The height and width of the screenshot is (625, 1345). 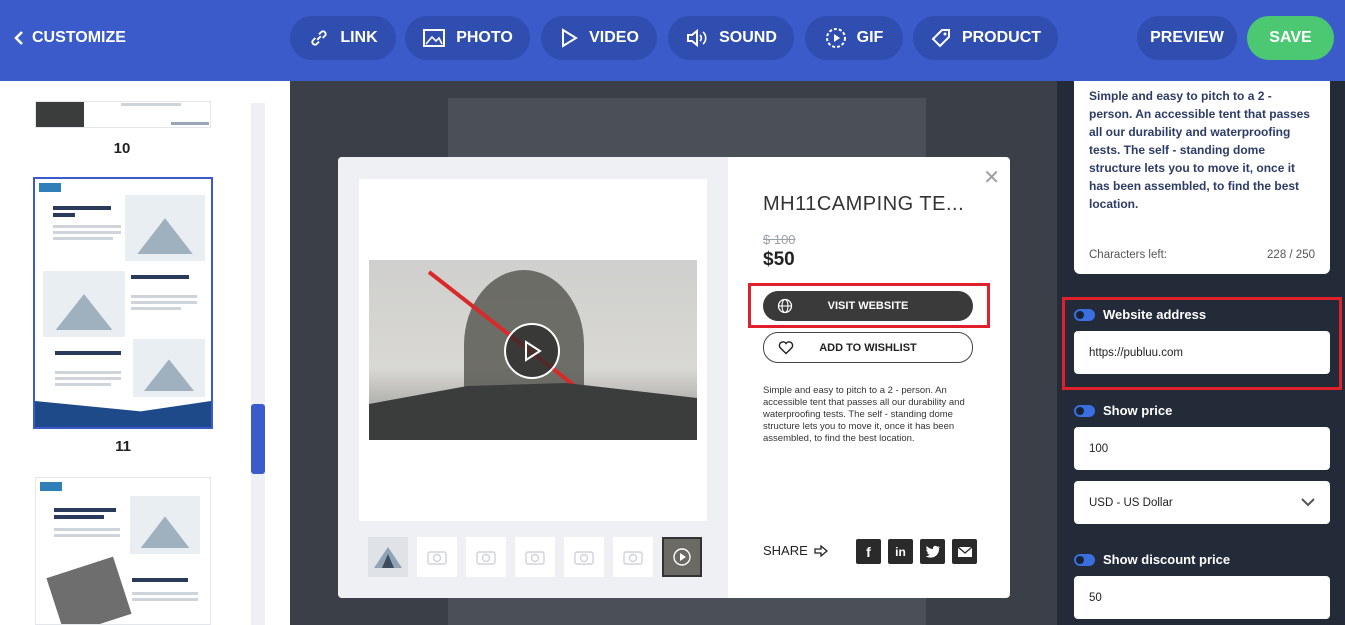 What do you see at coordinates (869, 305) in the screenshot?
I see `visit-website-highlight` at bounding box center [869, 305].